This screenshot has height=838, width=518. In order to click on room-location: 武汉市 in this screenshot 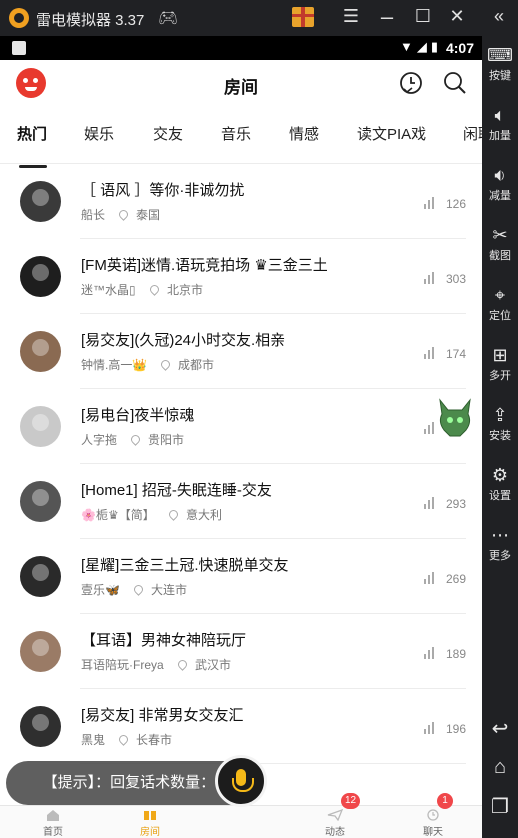, I will do `click(204, 664)`.